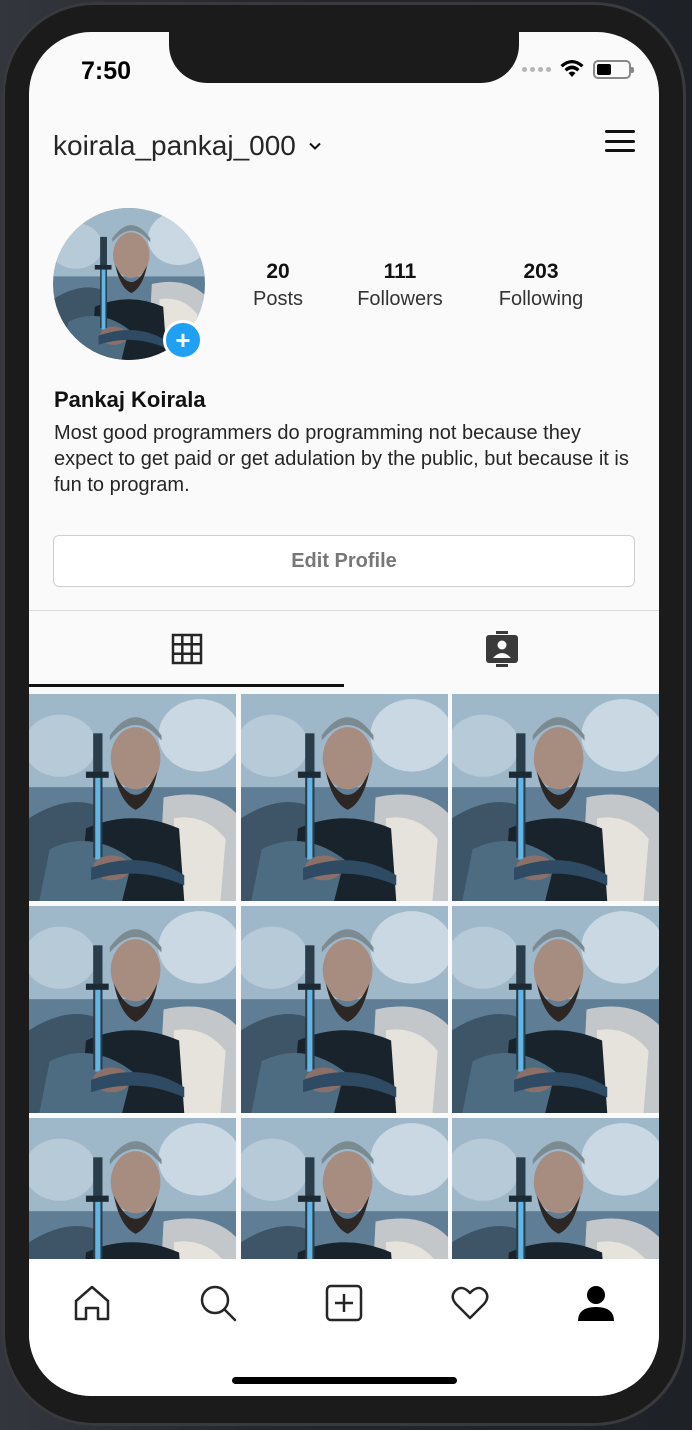  What do you see at coordinates (344, 146) in the screenshot?
I see `profile-header: koirala_pankaj_000` at bounding box center [344, 146].